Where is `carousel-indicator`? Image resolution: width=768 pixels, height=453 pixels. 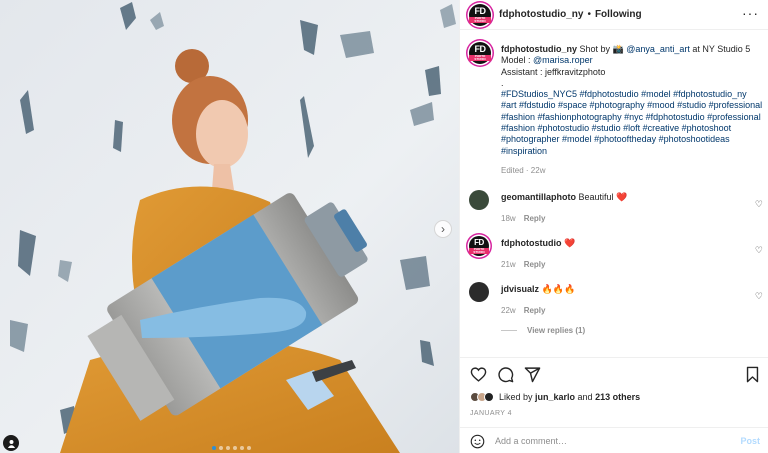
carousel-indicator is located at coordinates (231, 448).